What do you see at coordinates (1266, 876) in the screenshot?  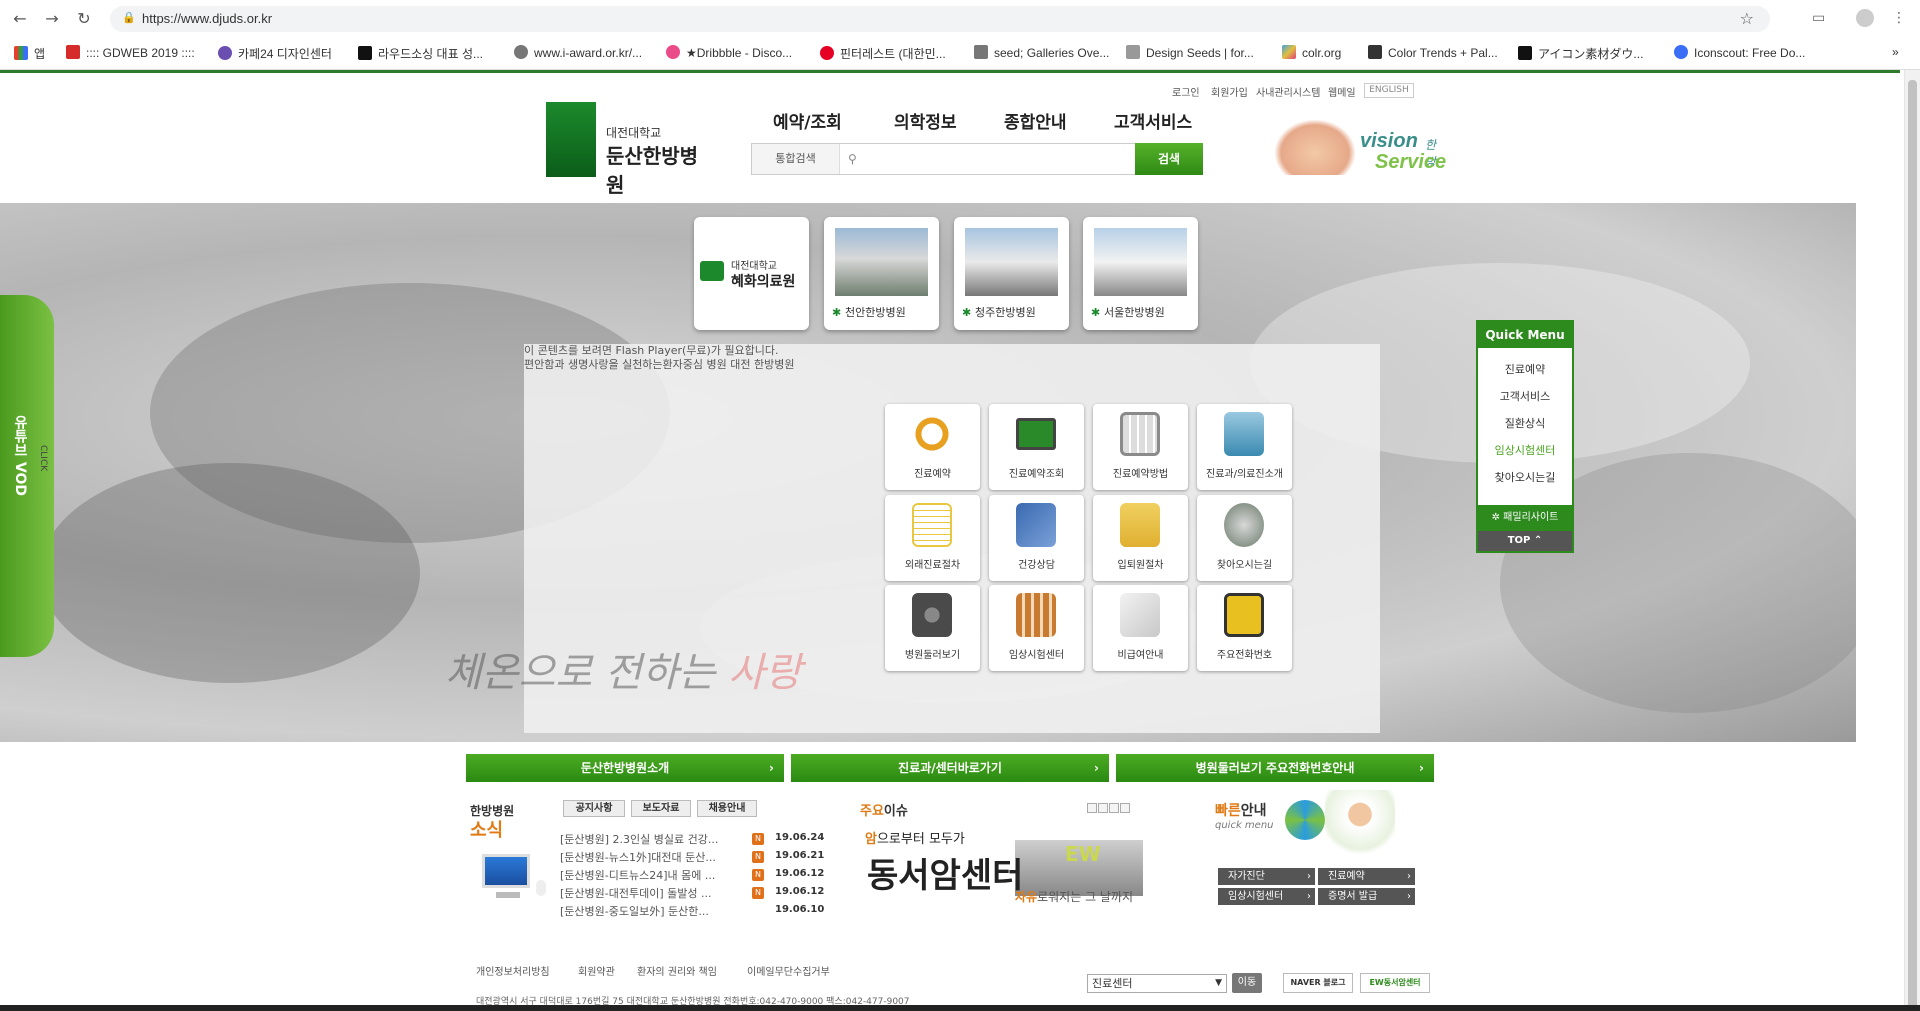 I see `self-diagnosis-button: 자가진단 ›` at bounding box center [1266, 876].